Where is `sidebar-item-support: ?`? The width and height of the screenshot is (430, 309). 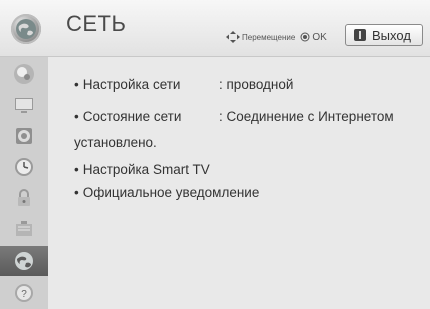 sidebar-item-support: ? is located at coordinates (24, 293).